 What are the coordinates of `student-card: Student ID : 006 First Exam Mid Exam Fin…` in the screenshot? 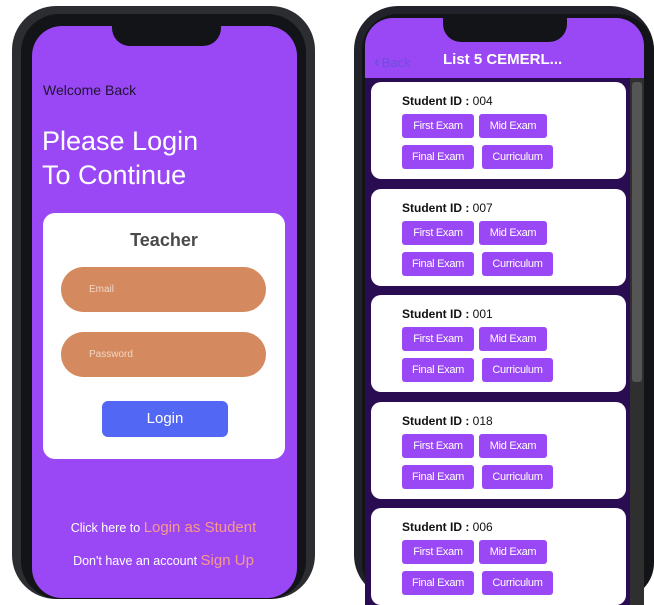 It's located at (498, 556).